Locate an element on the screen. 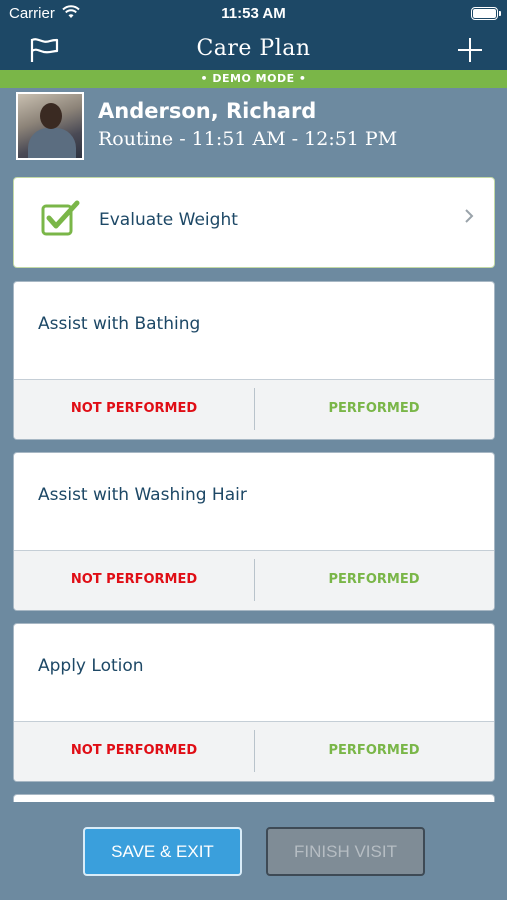 The width and height of the screenshot is (507, 900). visit-info: Routine - 11:51 AM - 12:51 PM is located at coordinates (248, 139).